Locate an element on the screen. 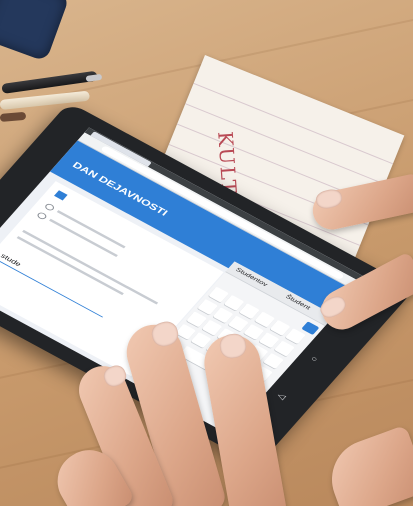  home-icon: ○ is located at coordinates (314, 358).